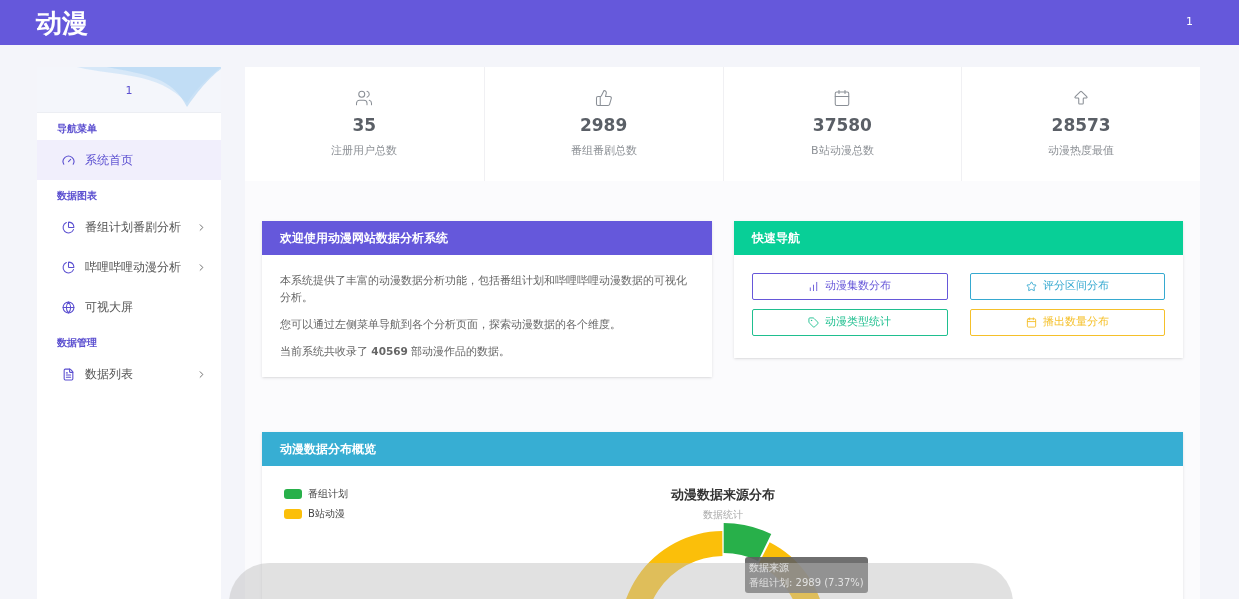 The height and width of the screenshot is (599, 1239). I want to click on stat-label: 动漫热度最值, so click(1081, 150).